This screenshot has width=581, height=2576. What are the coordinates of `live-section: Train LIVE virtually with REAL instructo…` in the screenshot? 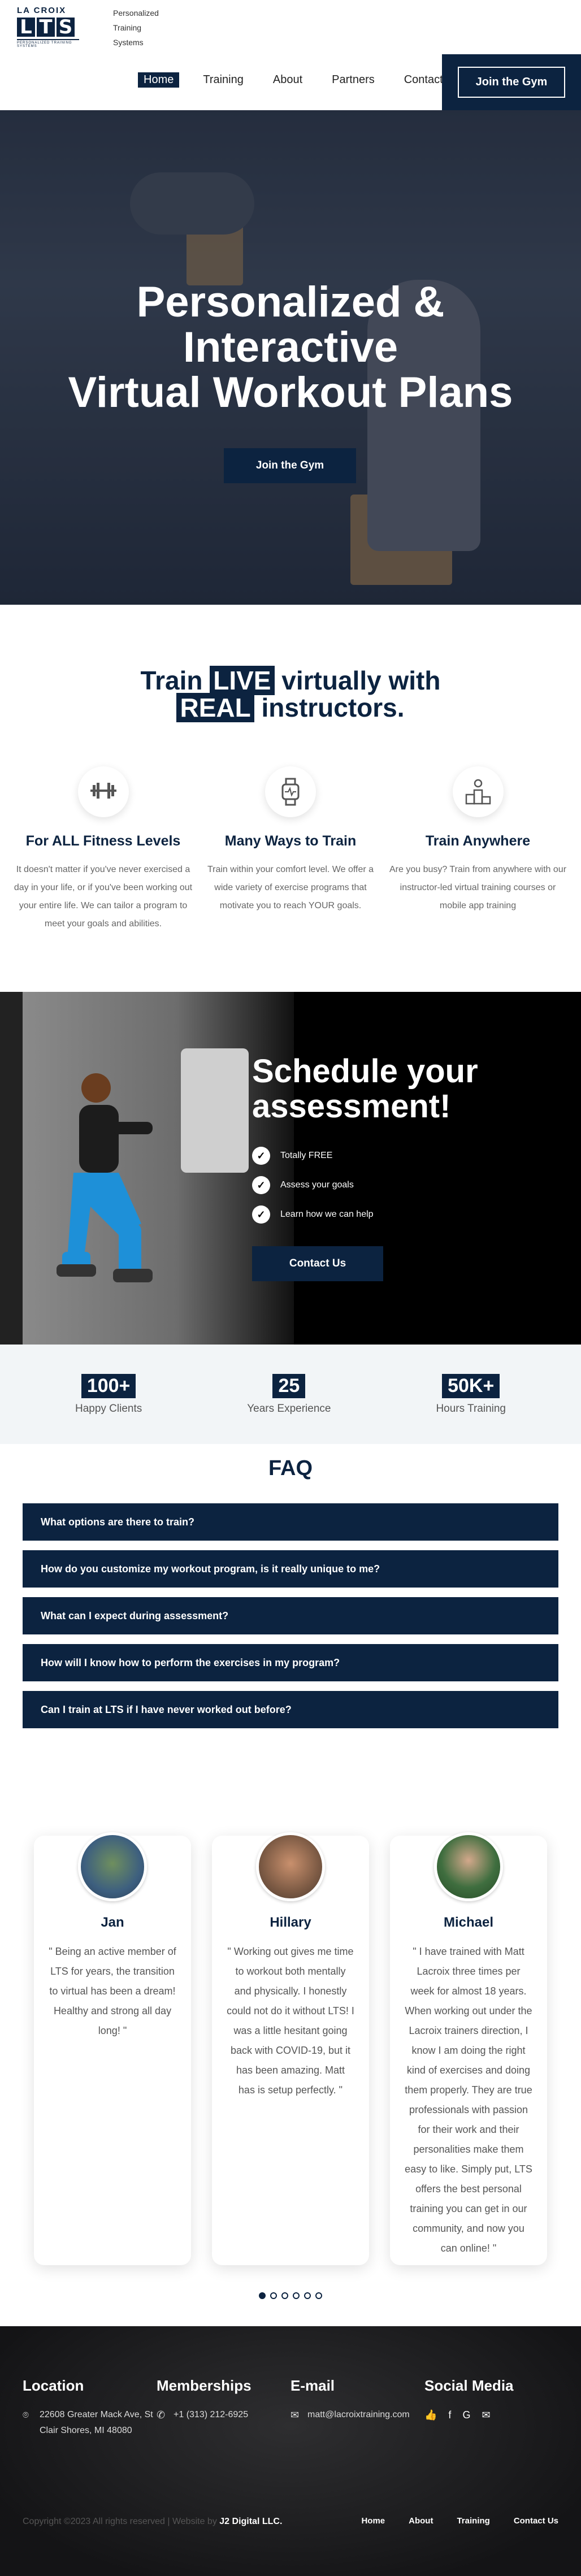 It's located at (290, 769).